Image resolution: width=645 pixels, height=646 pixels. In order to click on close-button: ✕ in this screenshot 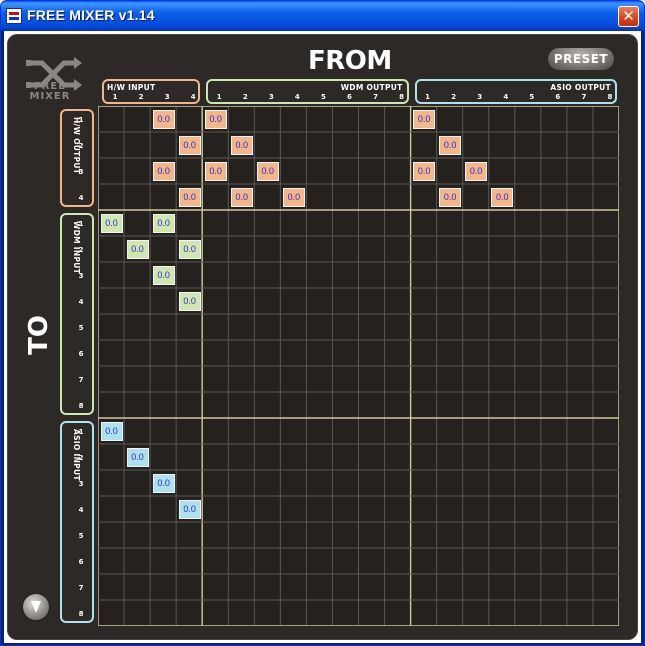, I will do `click(628, 16)`.